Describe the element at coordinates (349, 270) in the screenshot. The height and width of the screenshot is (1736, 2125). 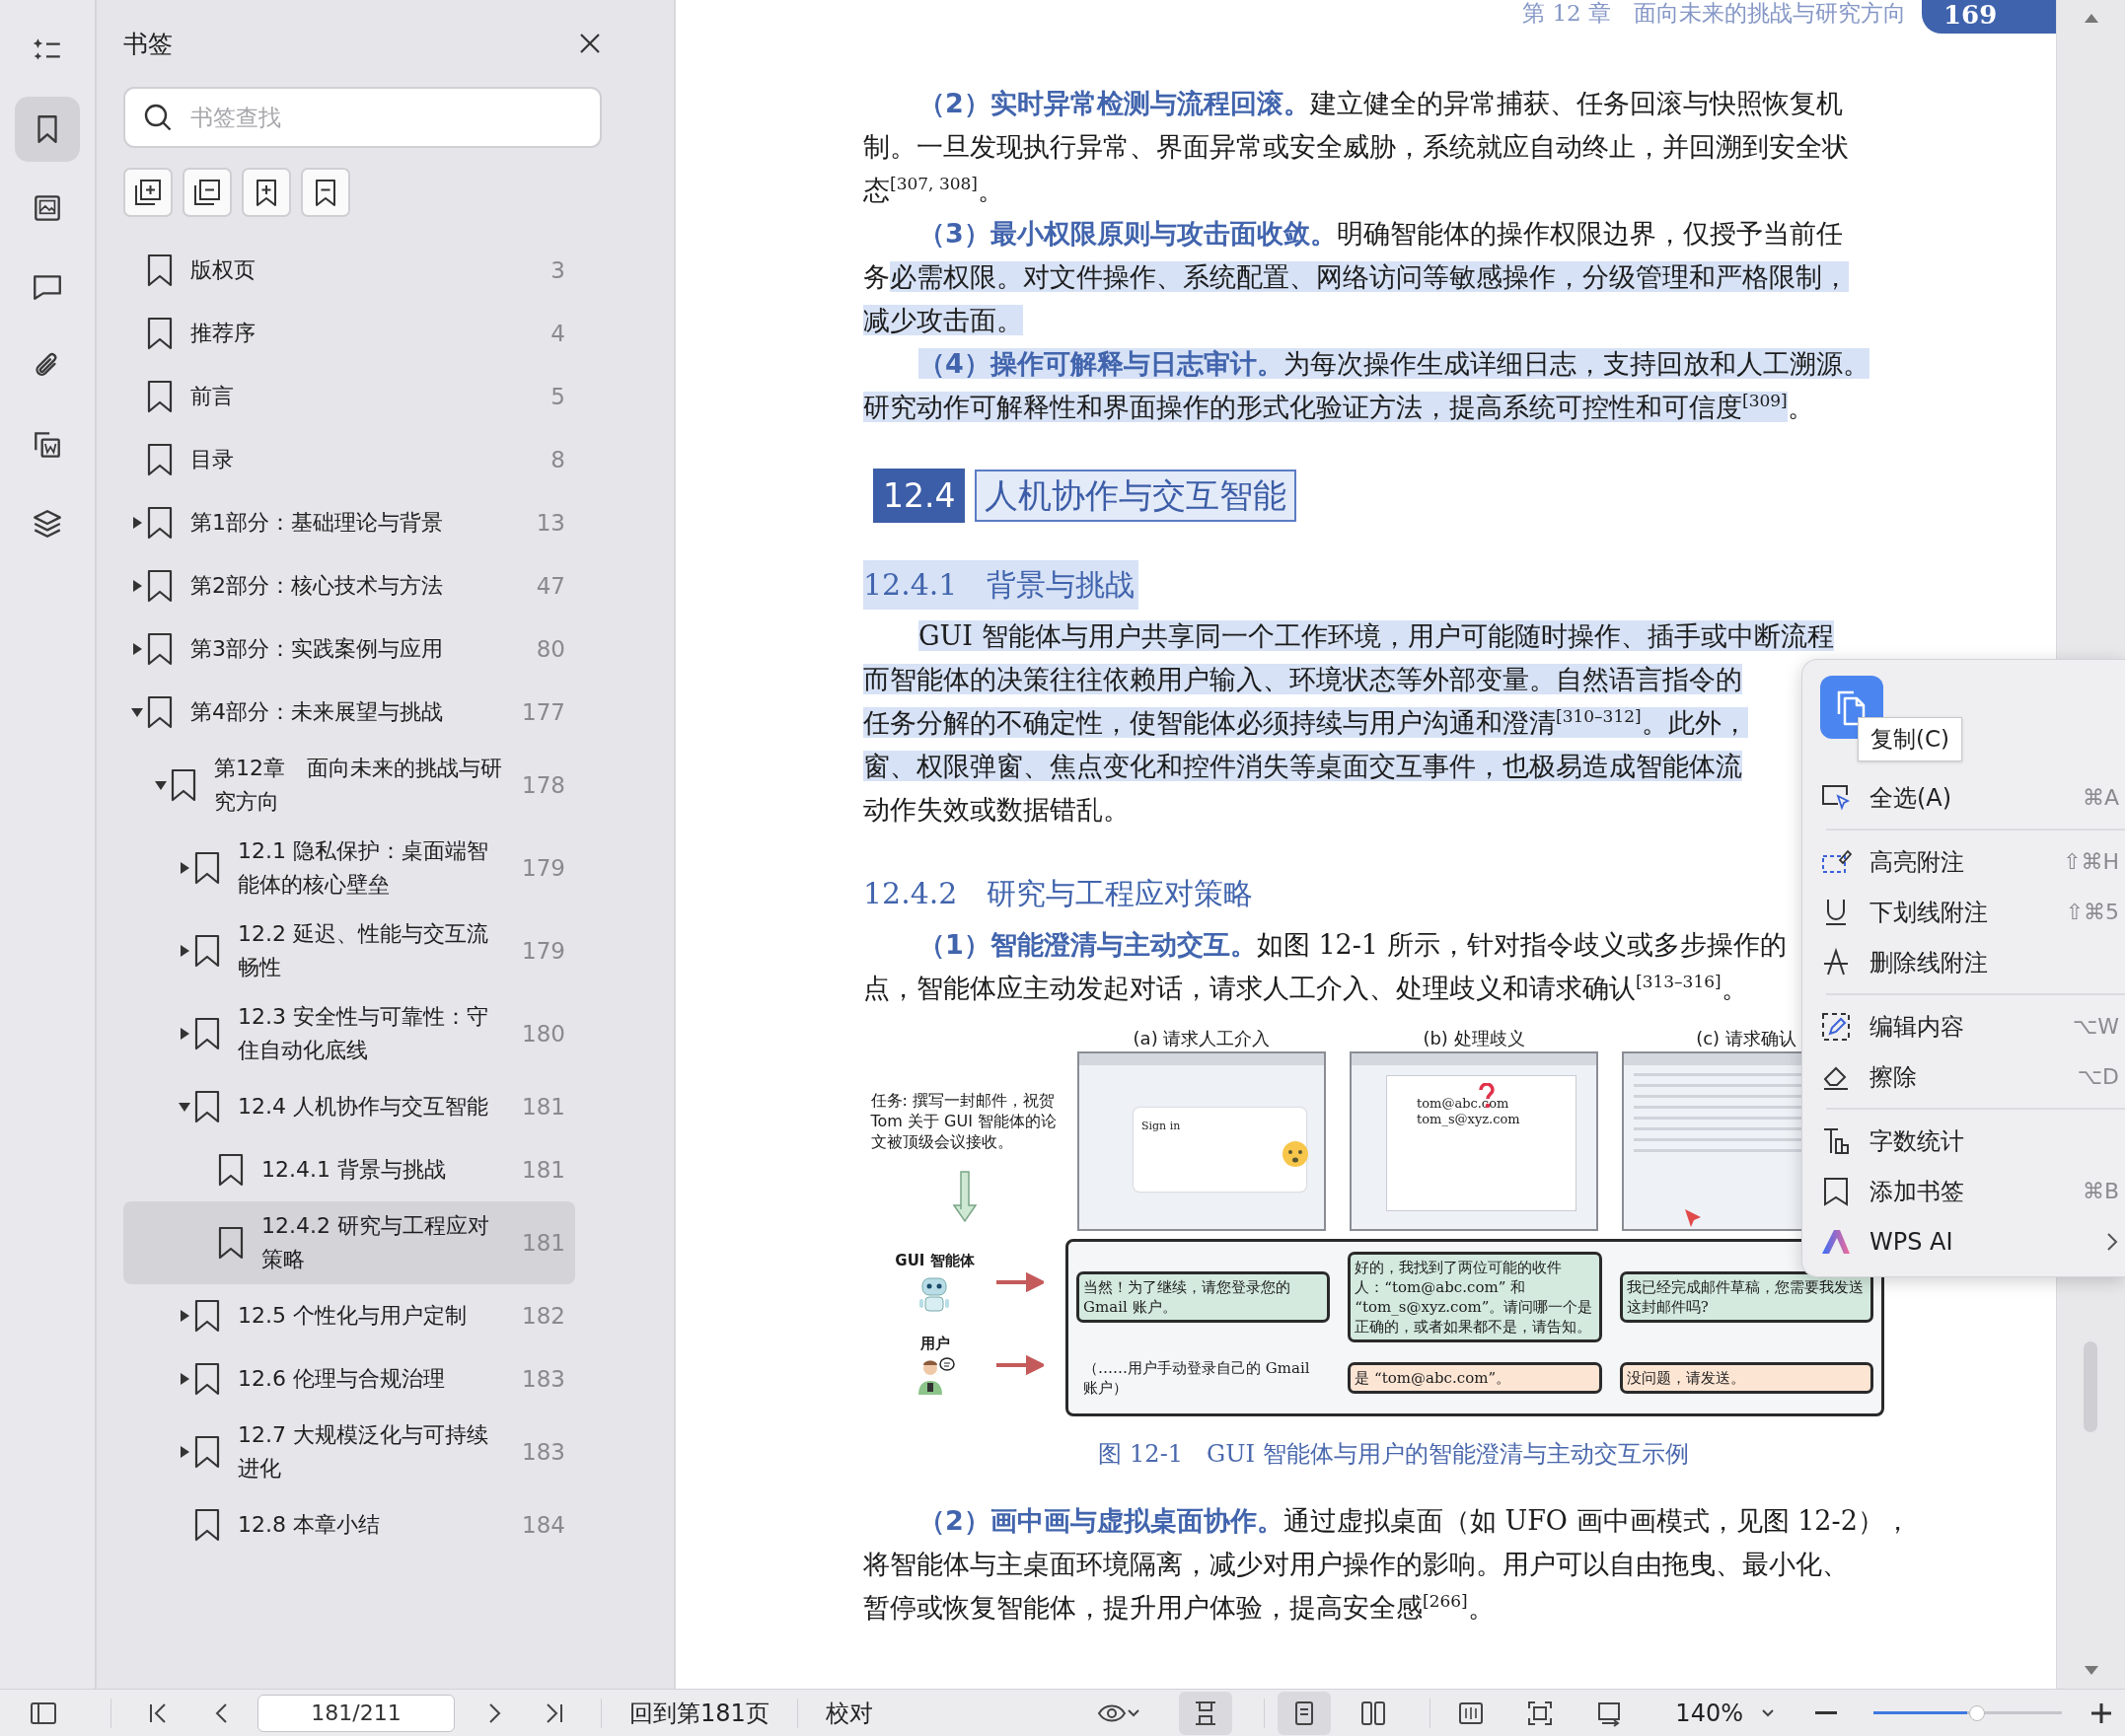
I see `bookmark-item: 版权页 3` at that location.